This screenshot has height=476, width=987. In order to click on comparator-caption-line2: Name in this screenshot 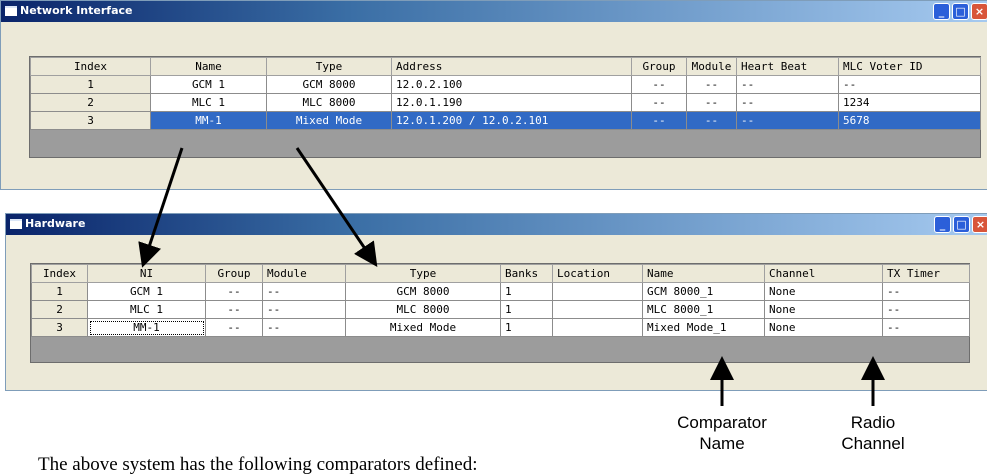, I will do `click(722, 443)`.